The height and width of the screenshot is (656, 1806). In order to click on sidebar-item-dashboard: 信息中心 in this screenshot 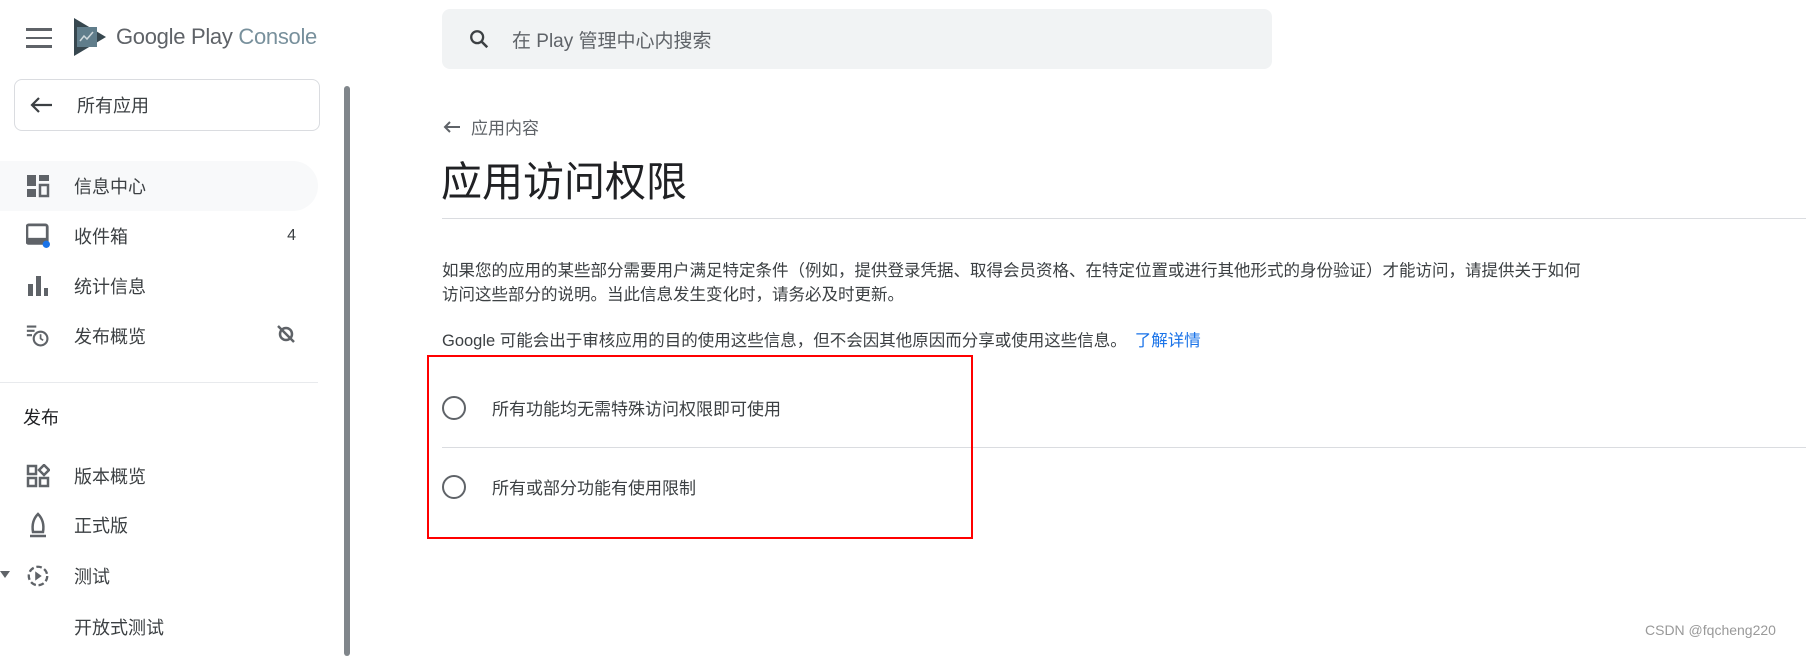, I will do `click(159, 186)`.